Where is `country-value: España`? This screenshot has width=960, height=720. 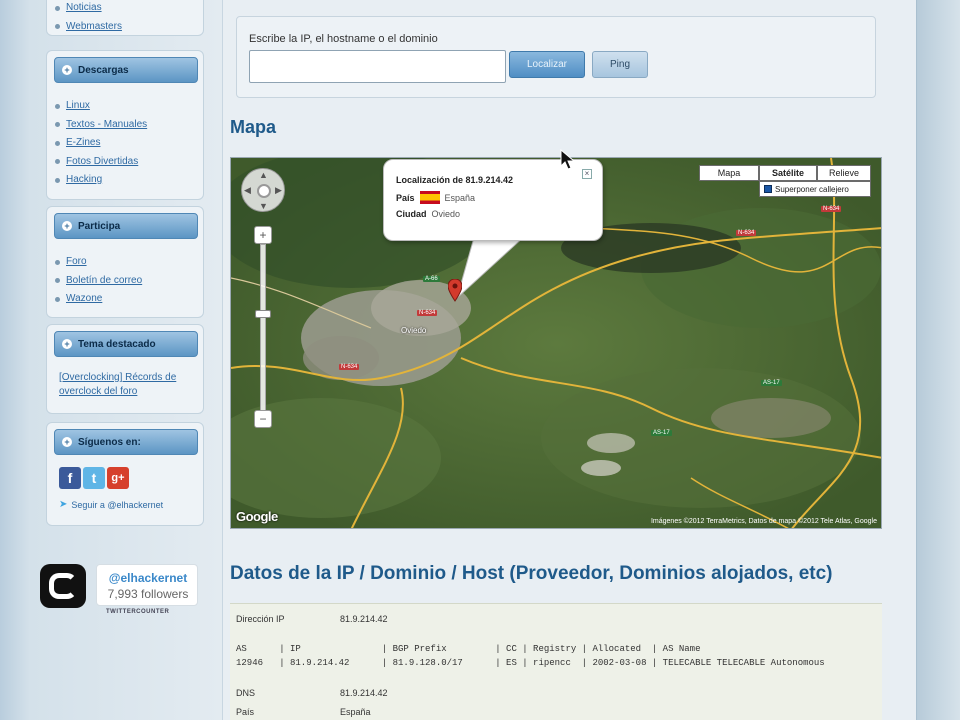
country-value: España is located at coordinates (355, 712).